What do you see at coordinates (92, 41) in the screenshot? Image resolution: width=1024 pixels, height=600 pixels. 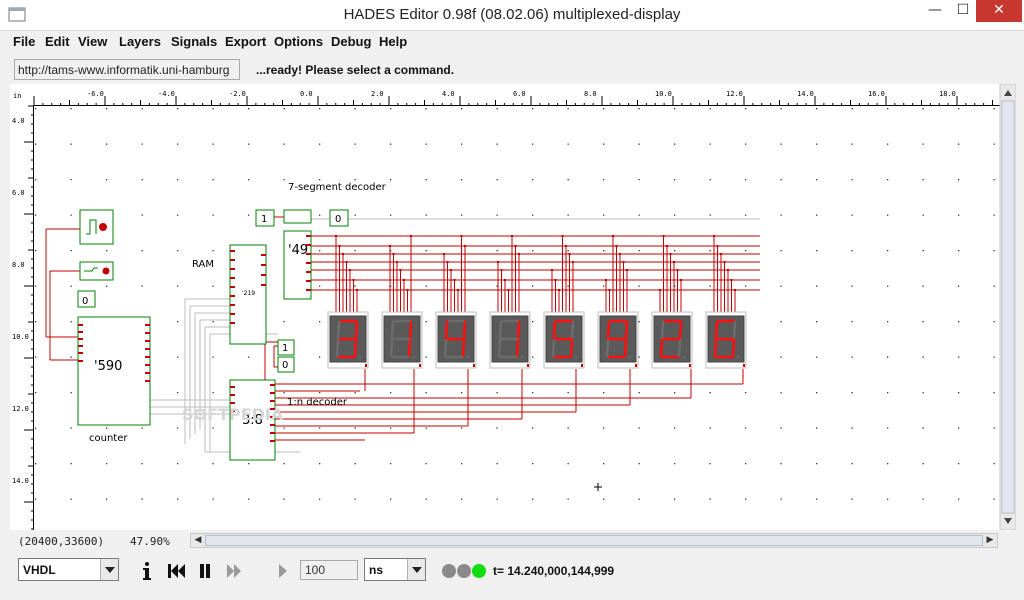 I see `menu-view: View` at bounding box center [92, 41].